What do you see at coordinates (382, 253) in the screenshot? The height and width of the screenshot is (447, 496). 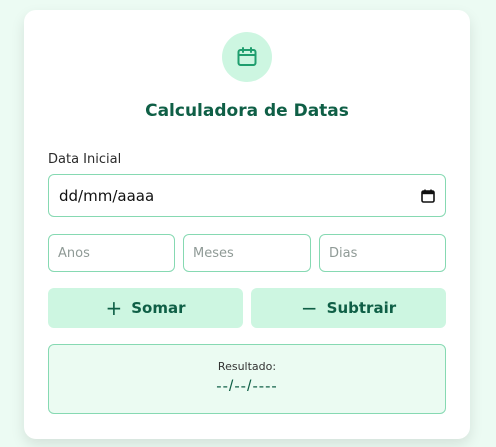 I see `days-input: Dias` at bounding box center [382, 253].